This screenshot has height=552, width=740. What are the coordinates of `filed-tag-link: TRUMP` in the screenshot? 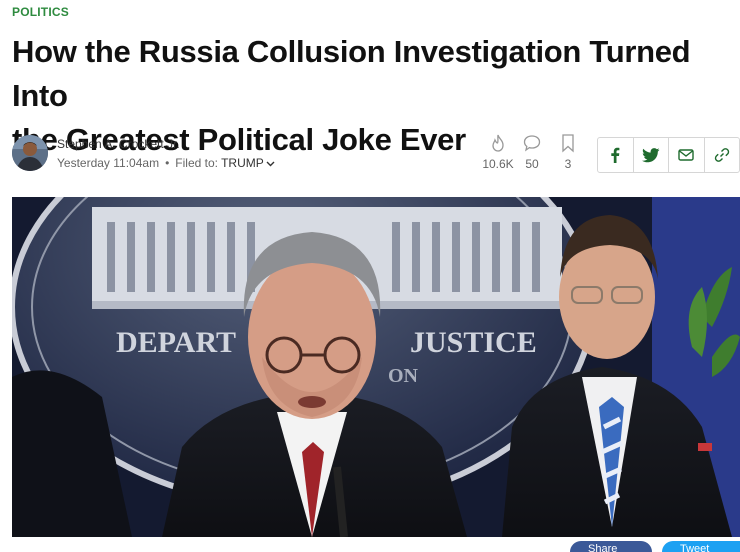 It's located at (248, 163).